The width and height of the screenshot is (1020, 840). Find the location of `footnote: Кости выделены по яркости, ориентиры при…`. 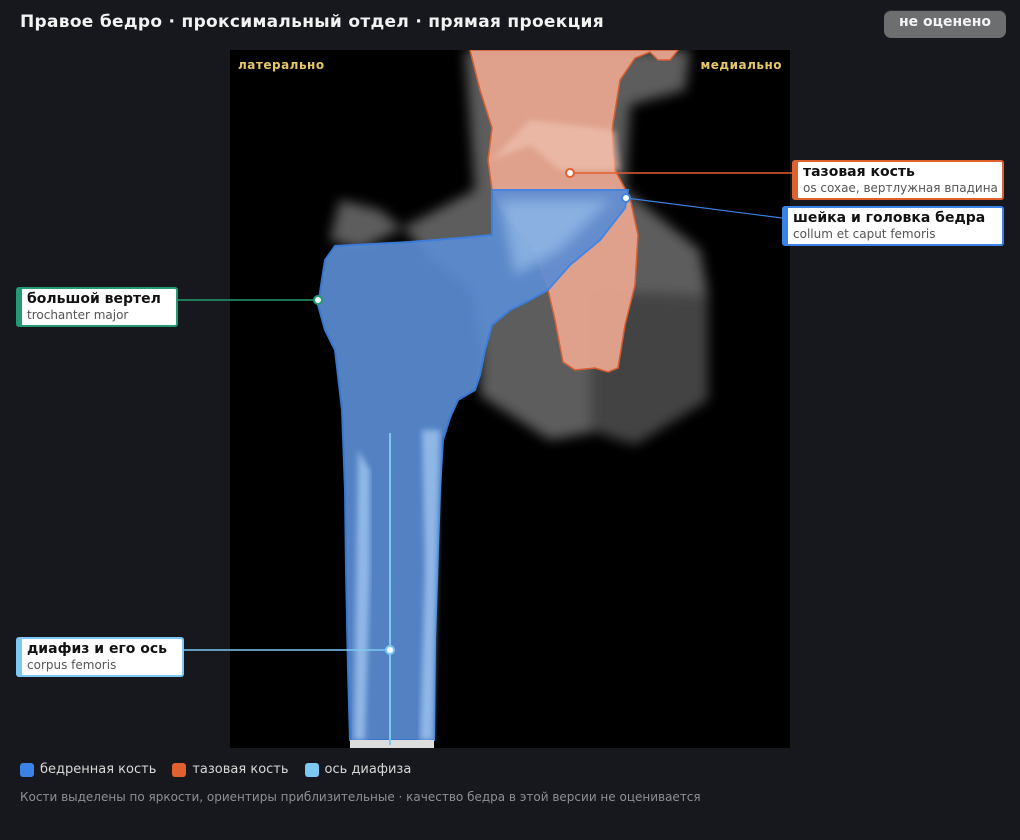

footnote: Кости выделены по яркости, ориентиры при… is located at coordinates (360, 797).